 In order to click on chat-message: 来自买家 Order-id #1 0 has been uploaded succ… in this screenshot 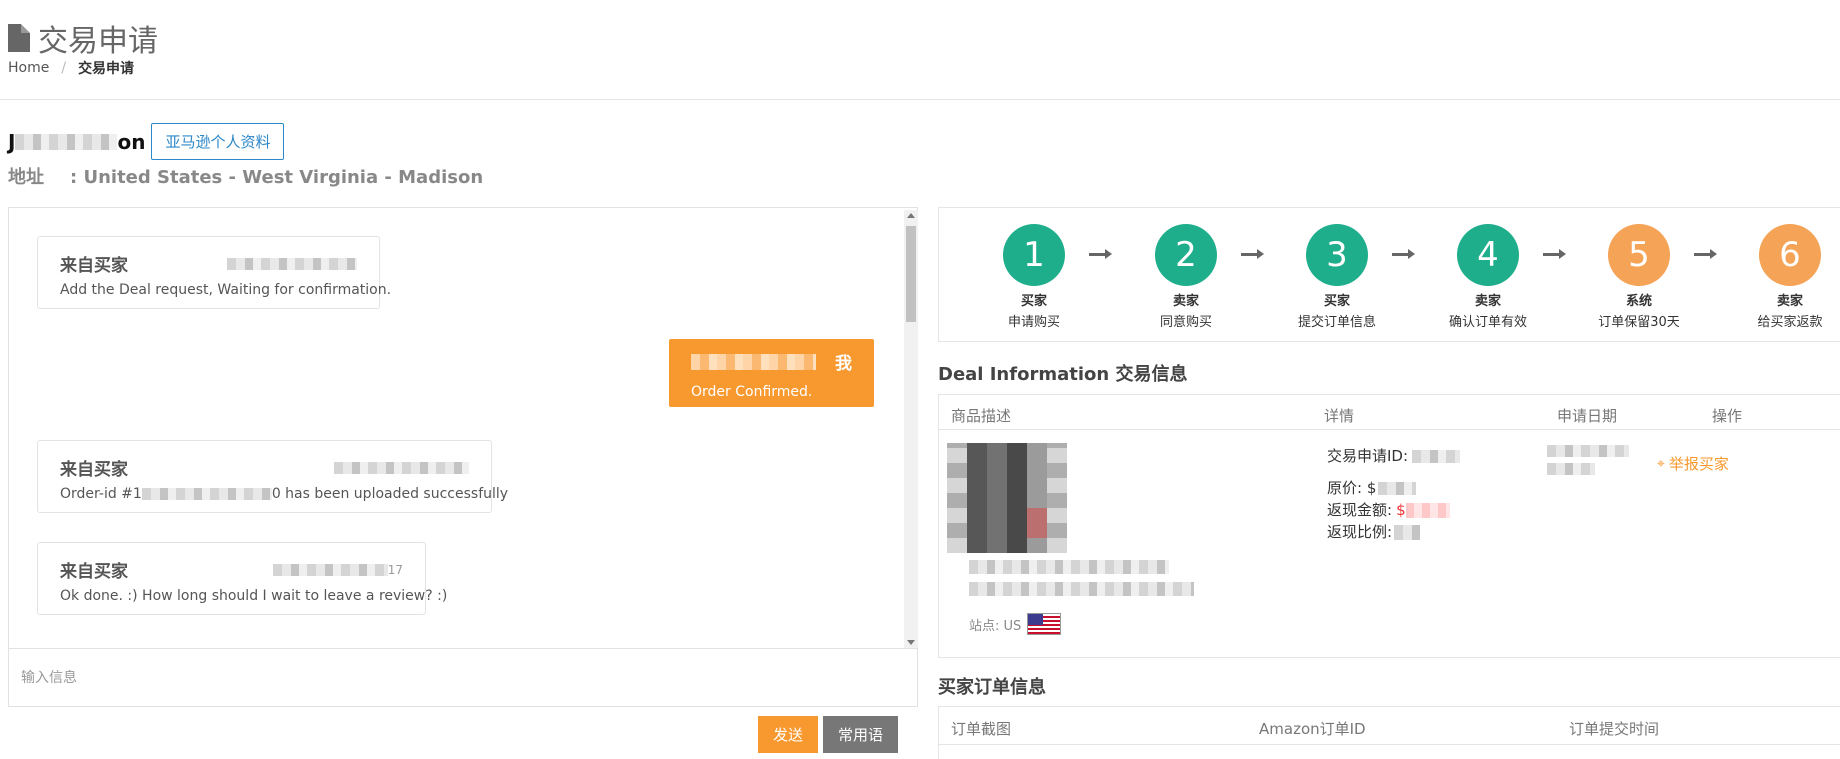, I will do `click(272, 476)`.